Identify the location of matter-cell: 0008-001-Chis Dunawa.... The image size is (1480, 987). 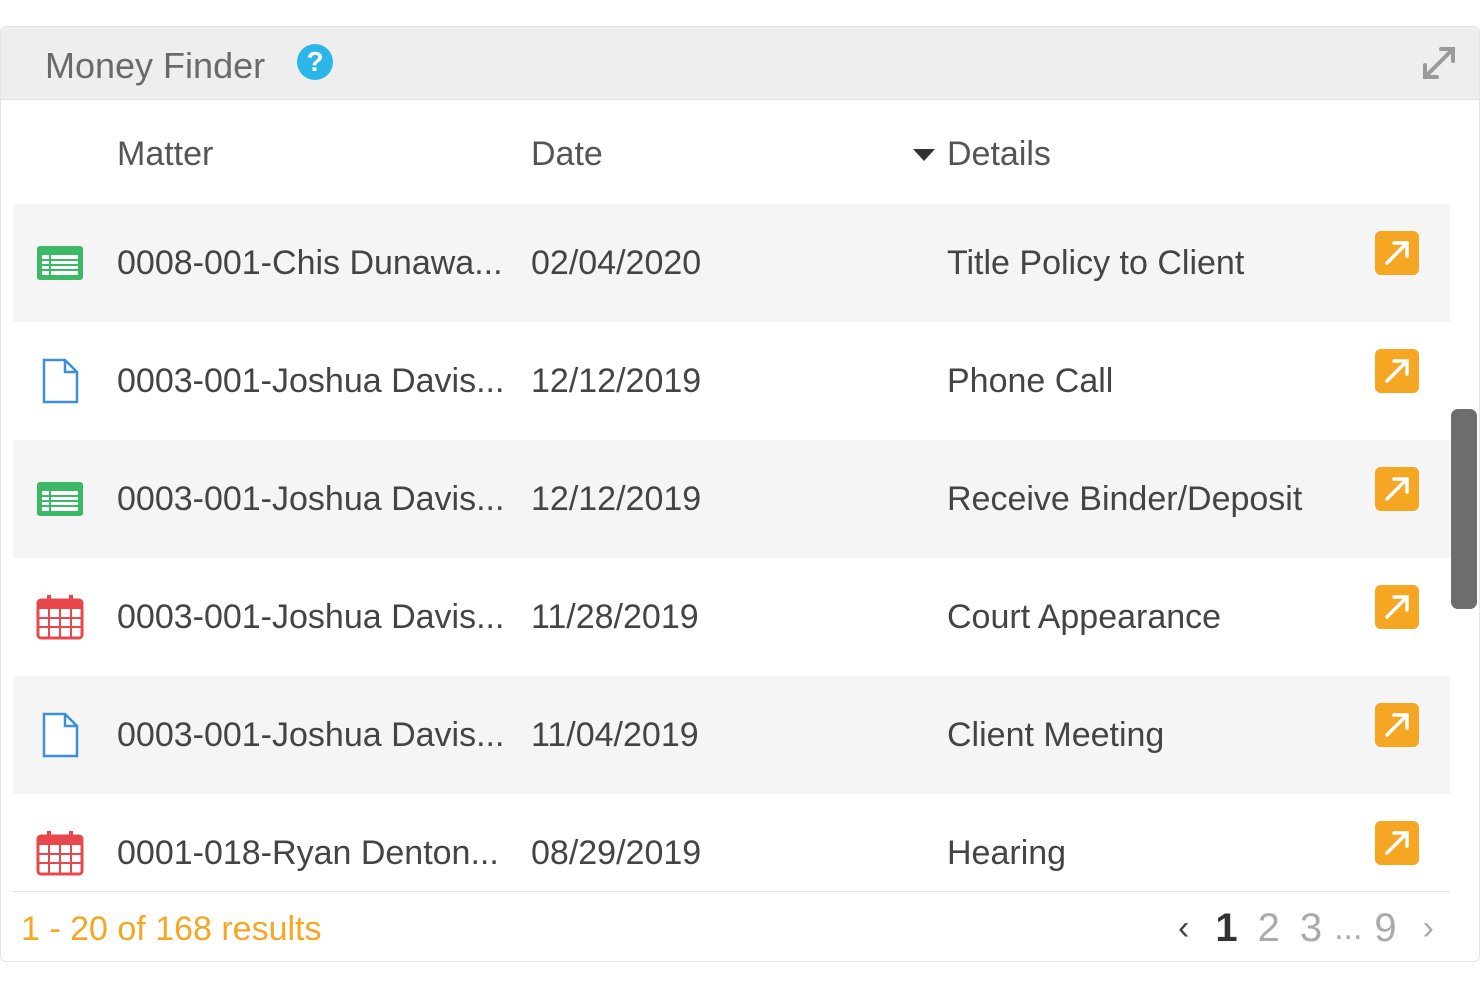
(310, 263).